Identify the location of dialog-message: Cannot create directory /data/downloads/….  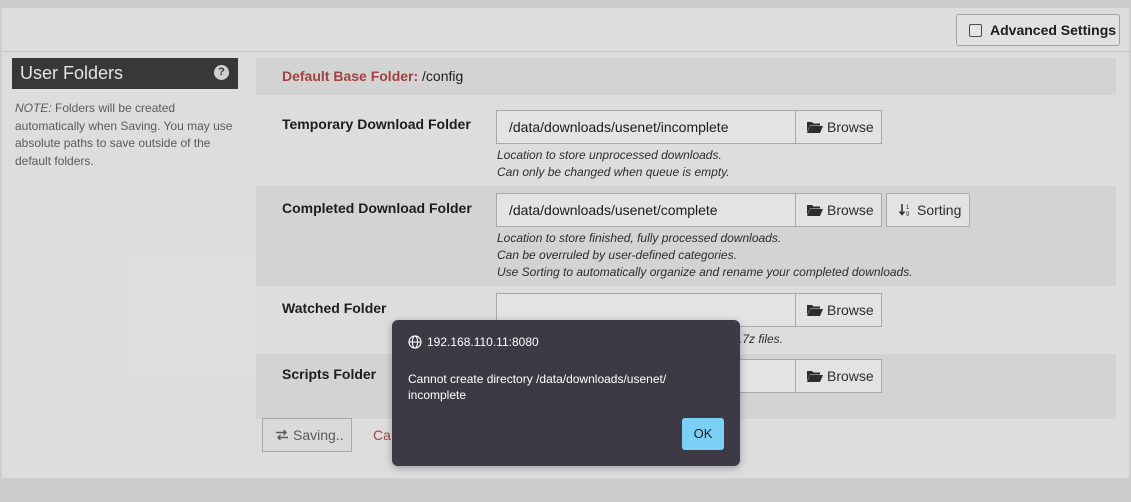
(563, 387).